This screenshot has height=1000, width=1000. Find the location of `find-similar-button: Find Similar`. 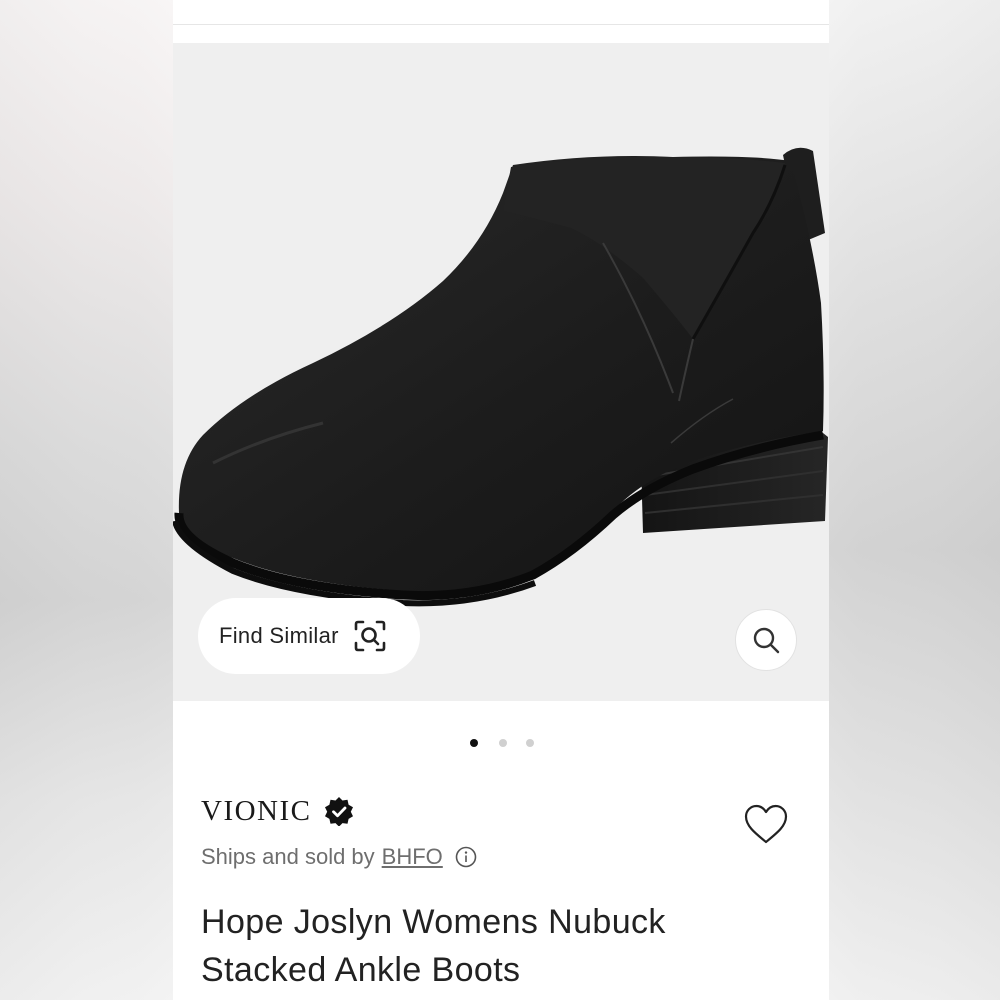

find-similar-button: Find Similar is located at coordinates (309, 636).